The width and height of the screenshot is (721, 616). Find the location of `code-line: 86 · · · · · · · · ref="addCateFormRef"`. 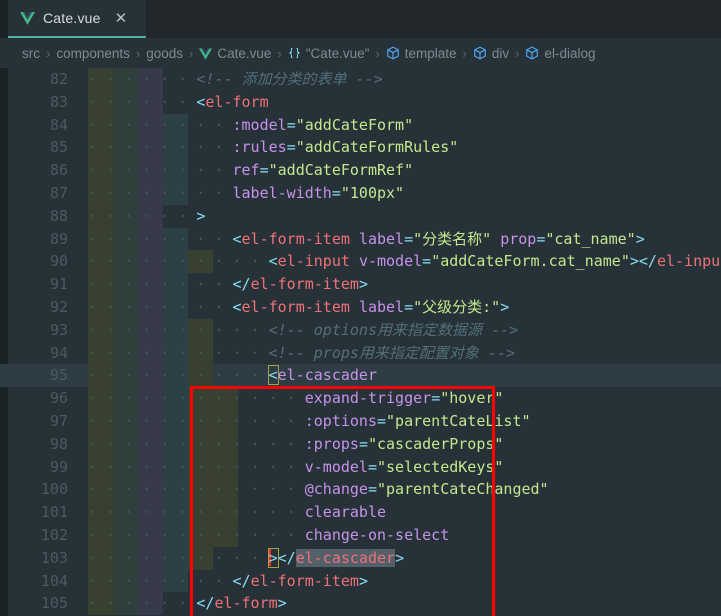

code-line: 86 · · · · · · · · ref="addCateFormRef" is located at coordinates (360, 170).